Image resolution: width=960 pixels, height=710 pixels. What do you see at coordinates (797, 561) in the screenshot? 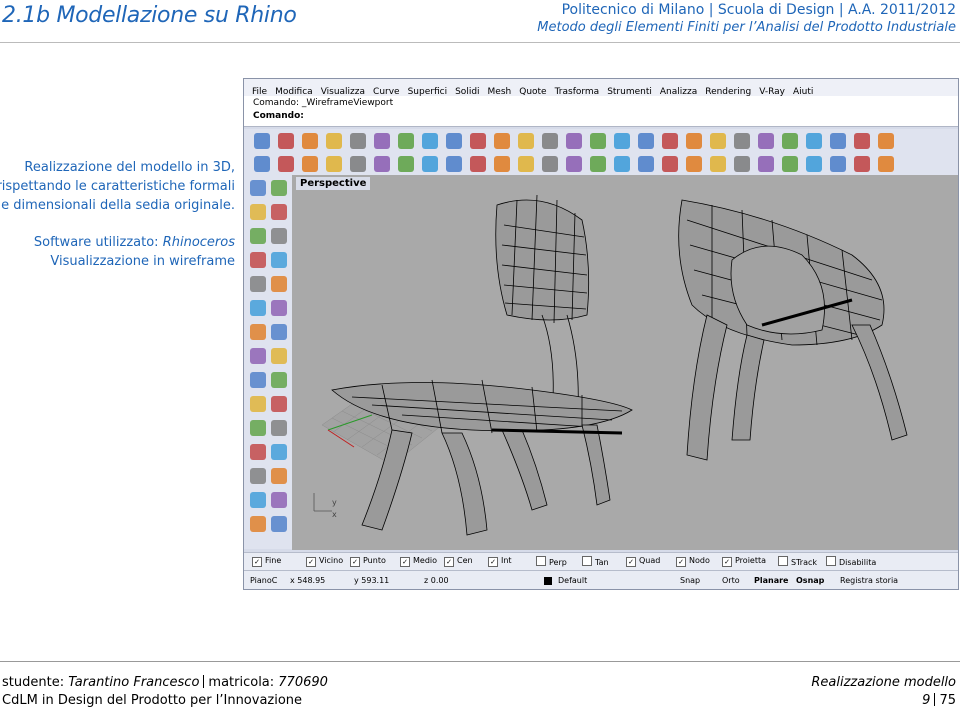
I see `osnap-strack: STrack` at bounding box center [797, 561].